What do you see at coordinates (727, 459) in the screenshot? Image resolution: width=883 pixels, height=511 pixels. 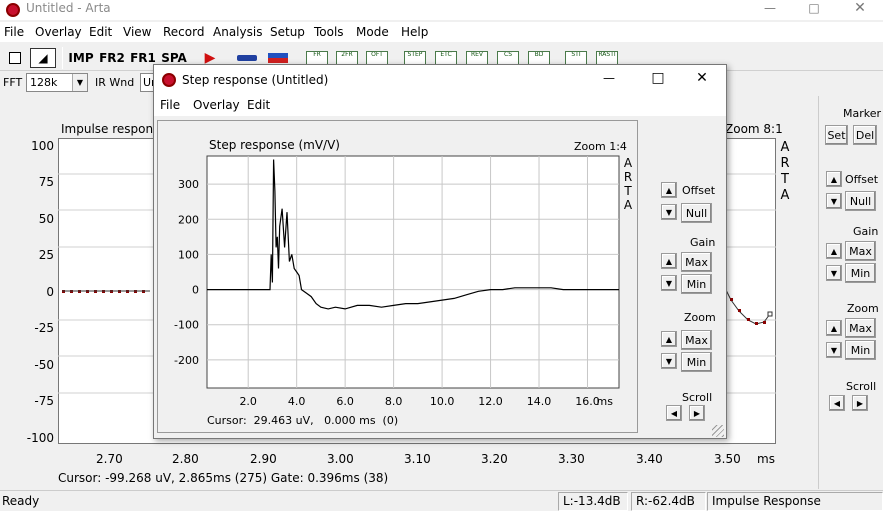 I see `main-x-tick-label: 3.50` at bounding box center [727, 459].